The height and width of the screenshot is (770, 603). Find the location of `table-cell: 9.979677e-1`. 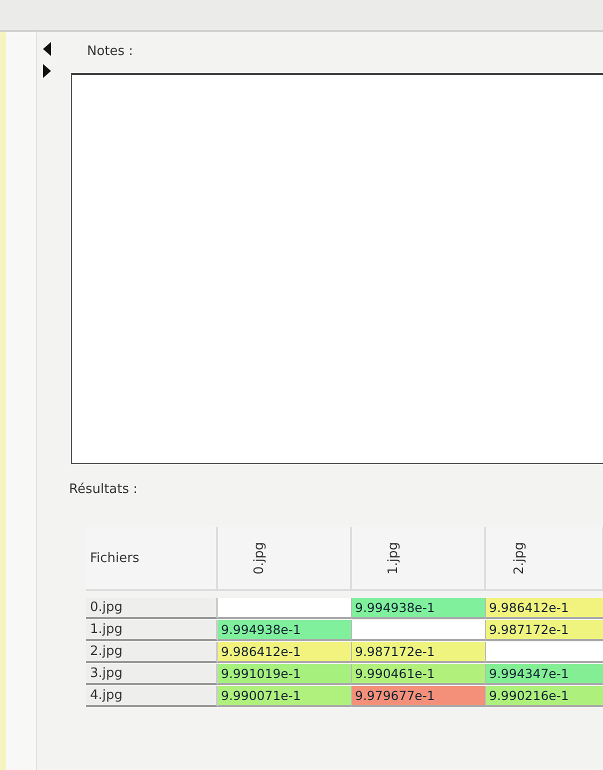

table-cell: 9.979677e-1 is located at coordinates (419, 696).